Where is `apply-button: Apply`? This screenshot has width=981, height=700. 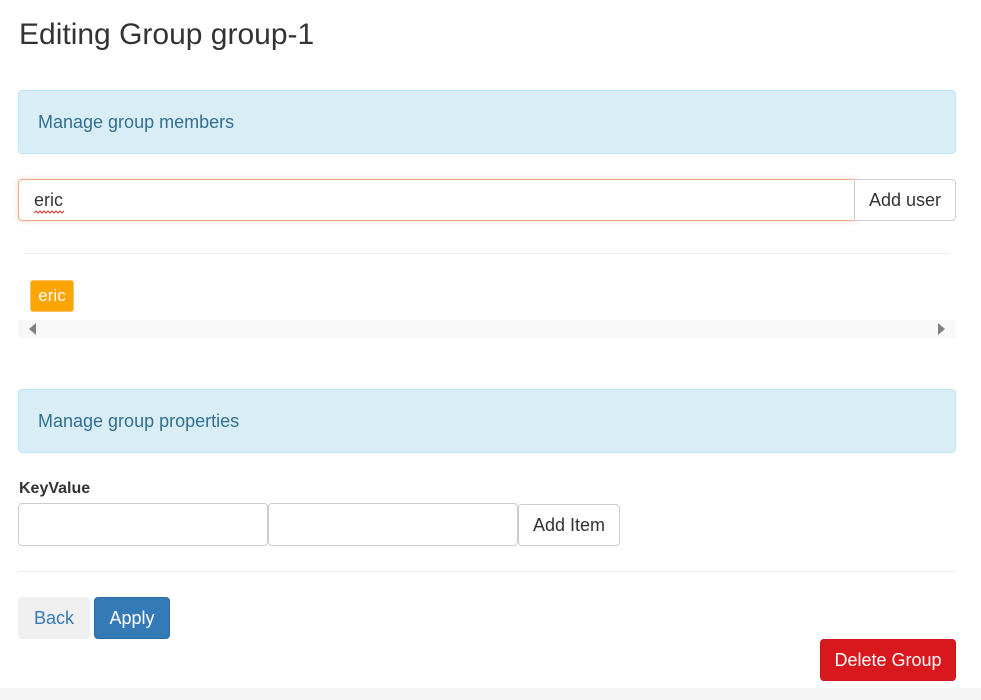
apply-button: Apply is located at coordinates (132, 618).